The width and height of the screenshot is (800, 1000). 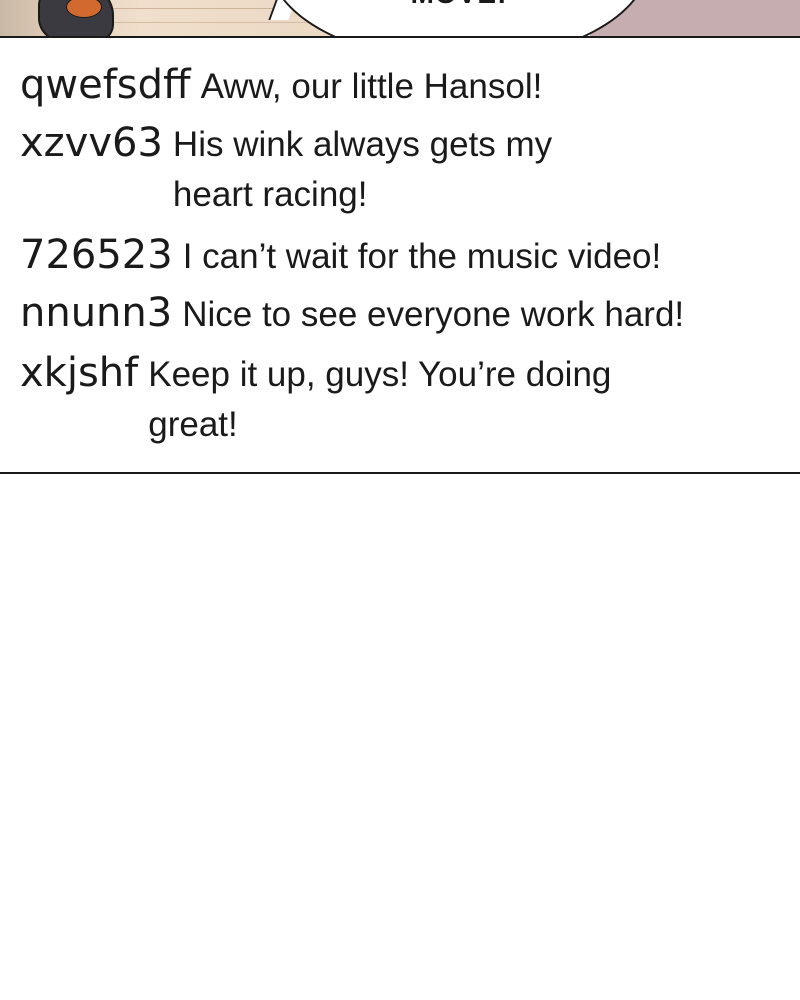 What do you see at coordinates (96, 255) in the screenshot?
I see `comment-username: 726523` at bounding box center [96, 255].